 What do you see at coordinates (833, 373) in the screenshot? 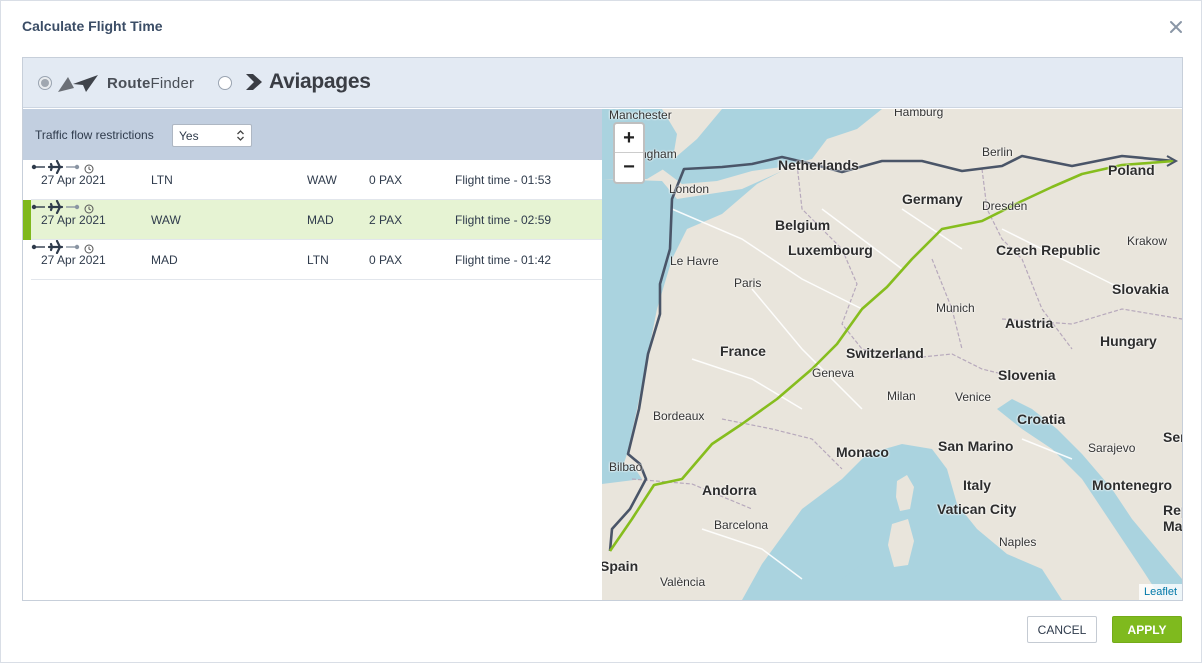
I see `map-label-geneva: Geneva` at bounding box center [833, 373].